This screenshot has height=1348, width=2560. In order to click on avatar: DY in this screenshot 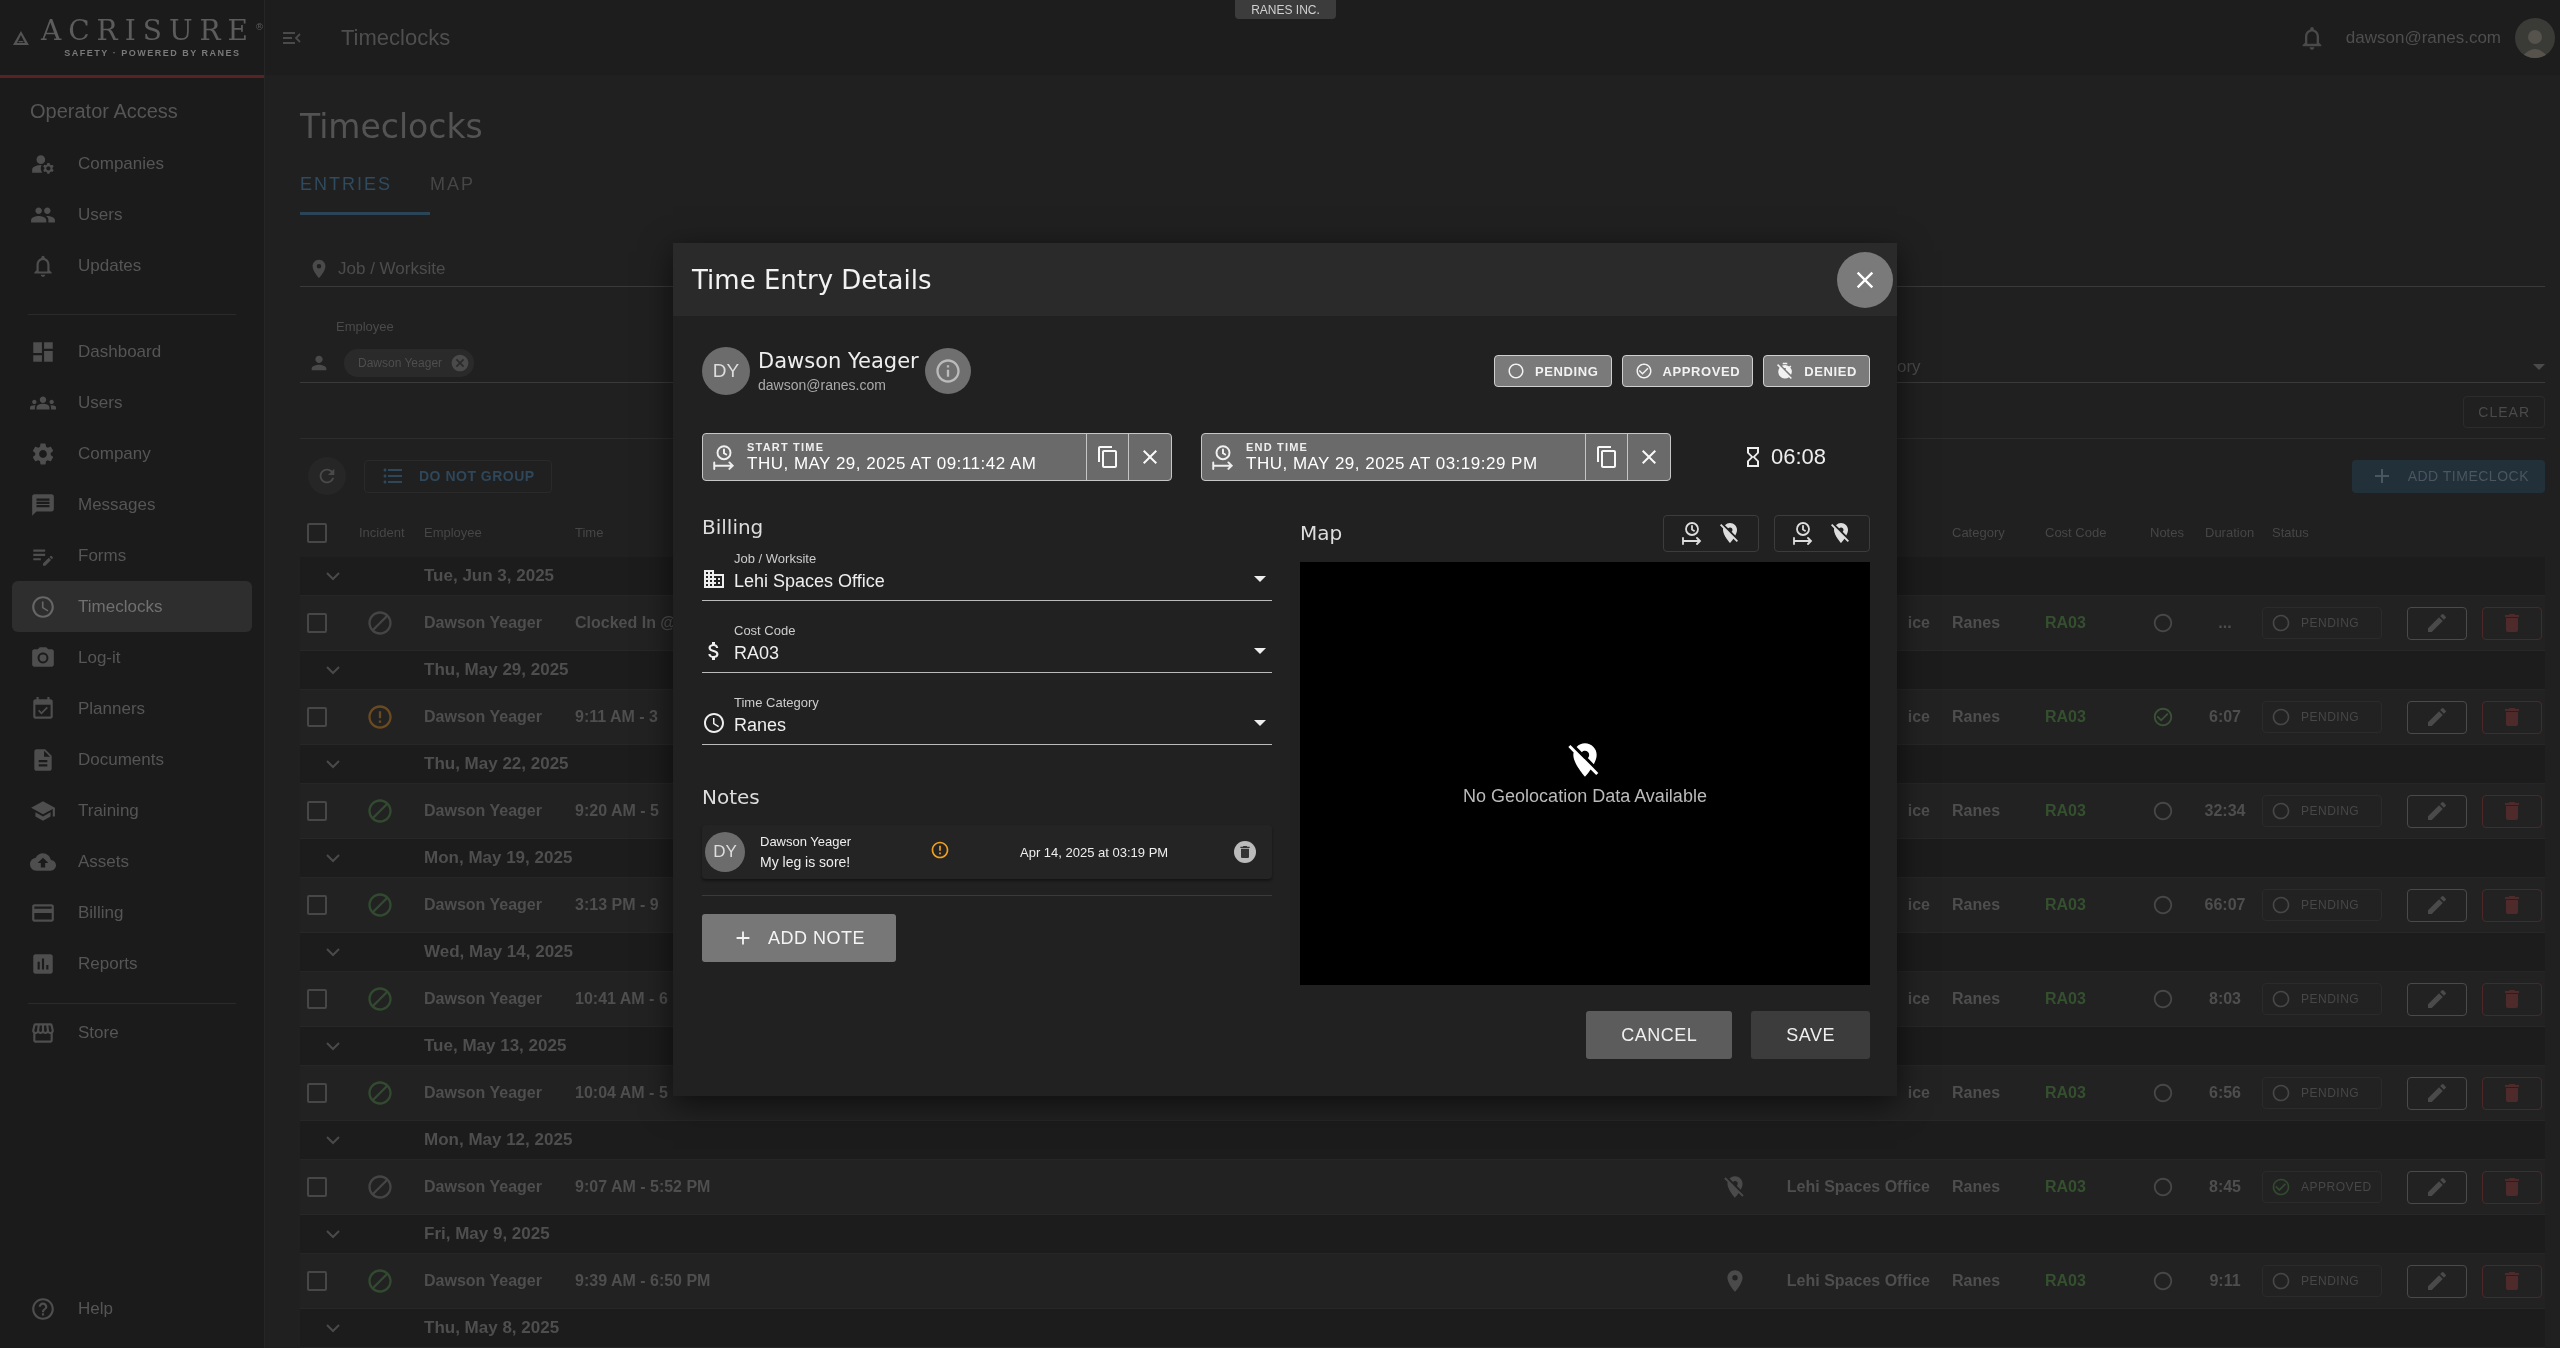, I will do `click(725, 852)`.